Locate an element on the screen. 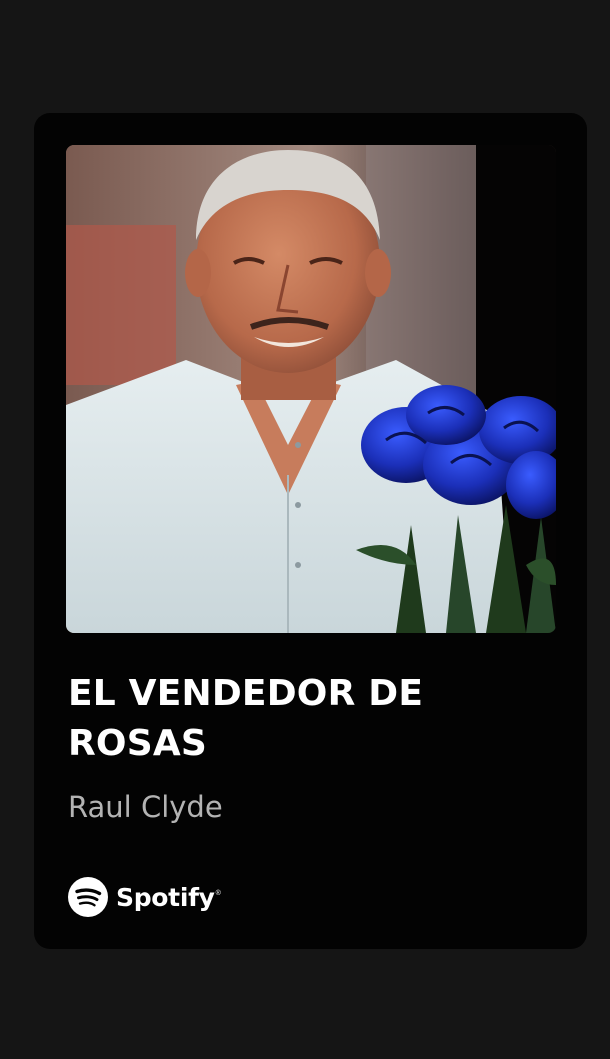 The height and width of the screenshot is (1059, 610). registered-mark: ® is located at coordinates (218, 893).